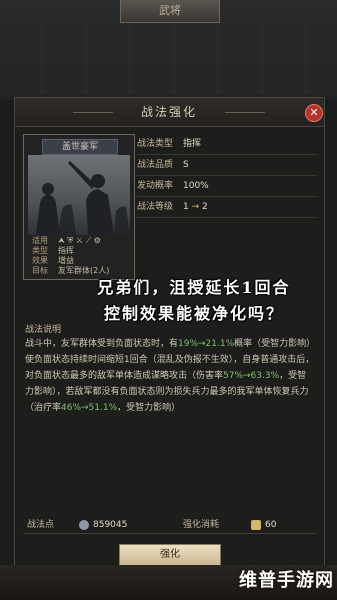 The width and height of the screenshot is (337, 600). Describe the element at coordinates (80, 147) in the screenshot. I see `skill-card-name: 盖世豪军` at that location.